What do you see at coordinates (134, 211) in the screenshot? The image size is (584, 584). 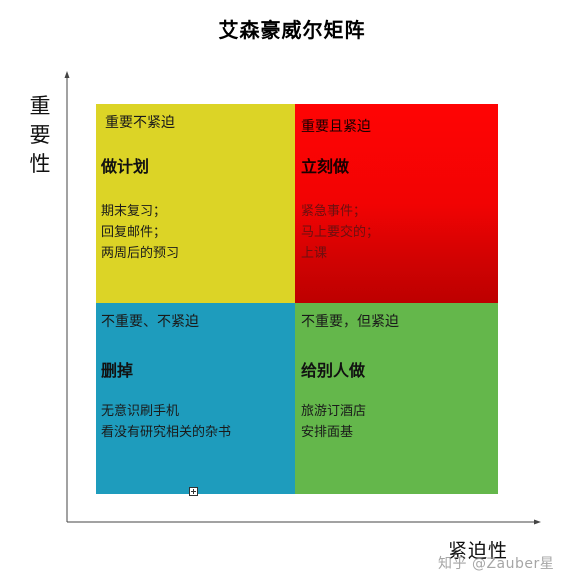 I see `quadrant-item: 期末复习；` at bounding box center [134, 211].